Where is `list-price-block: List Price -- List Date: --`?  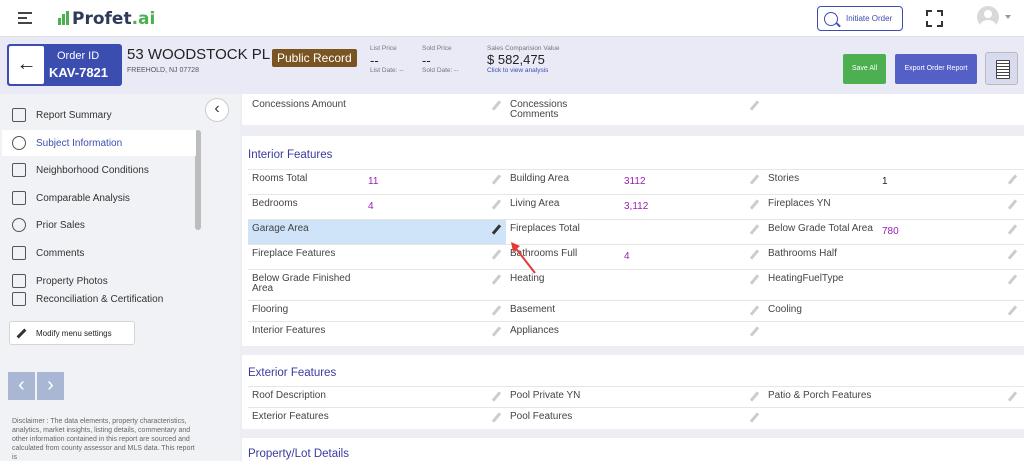 list-price-block: List Price -- List Date: -- is located at coordinates (387, 59).